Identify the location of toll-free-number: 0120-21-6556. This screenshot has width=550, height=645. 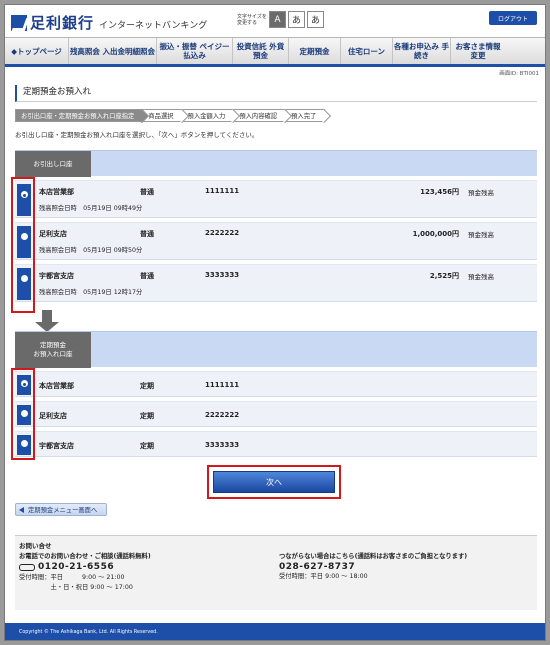
(76, 567).